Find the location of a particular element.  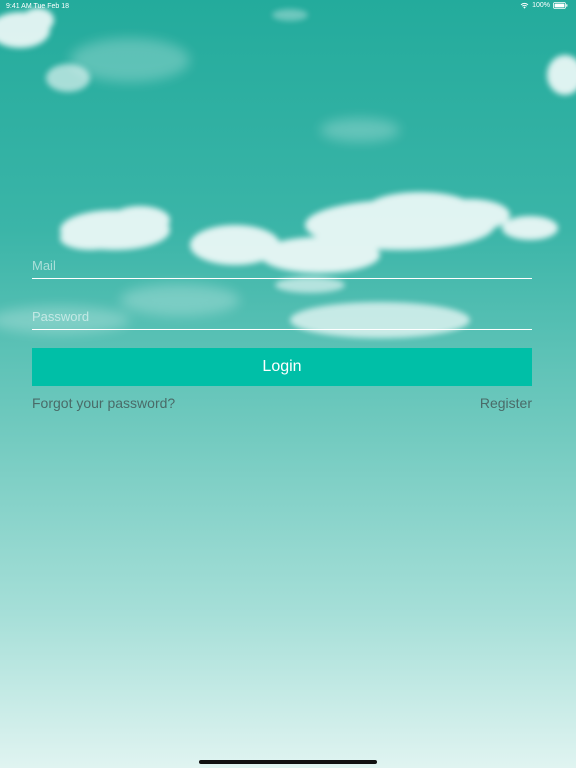

password-input is located at coordinates (282, 316).